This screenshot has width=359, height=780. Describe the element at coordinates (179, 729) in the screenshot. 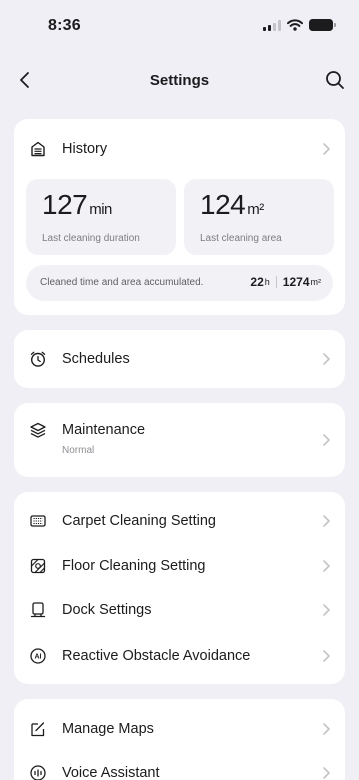

I see `manage-maps-row: Manage Maps` at that location.